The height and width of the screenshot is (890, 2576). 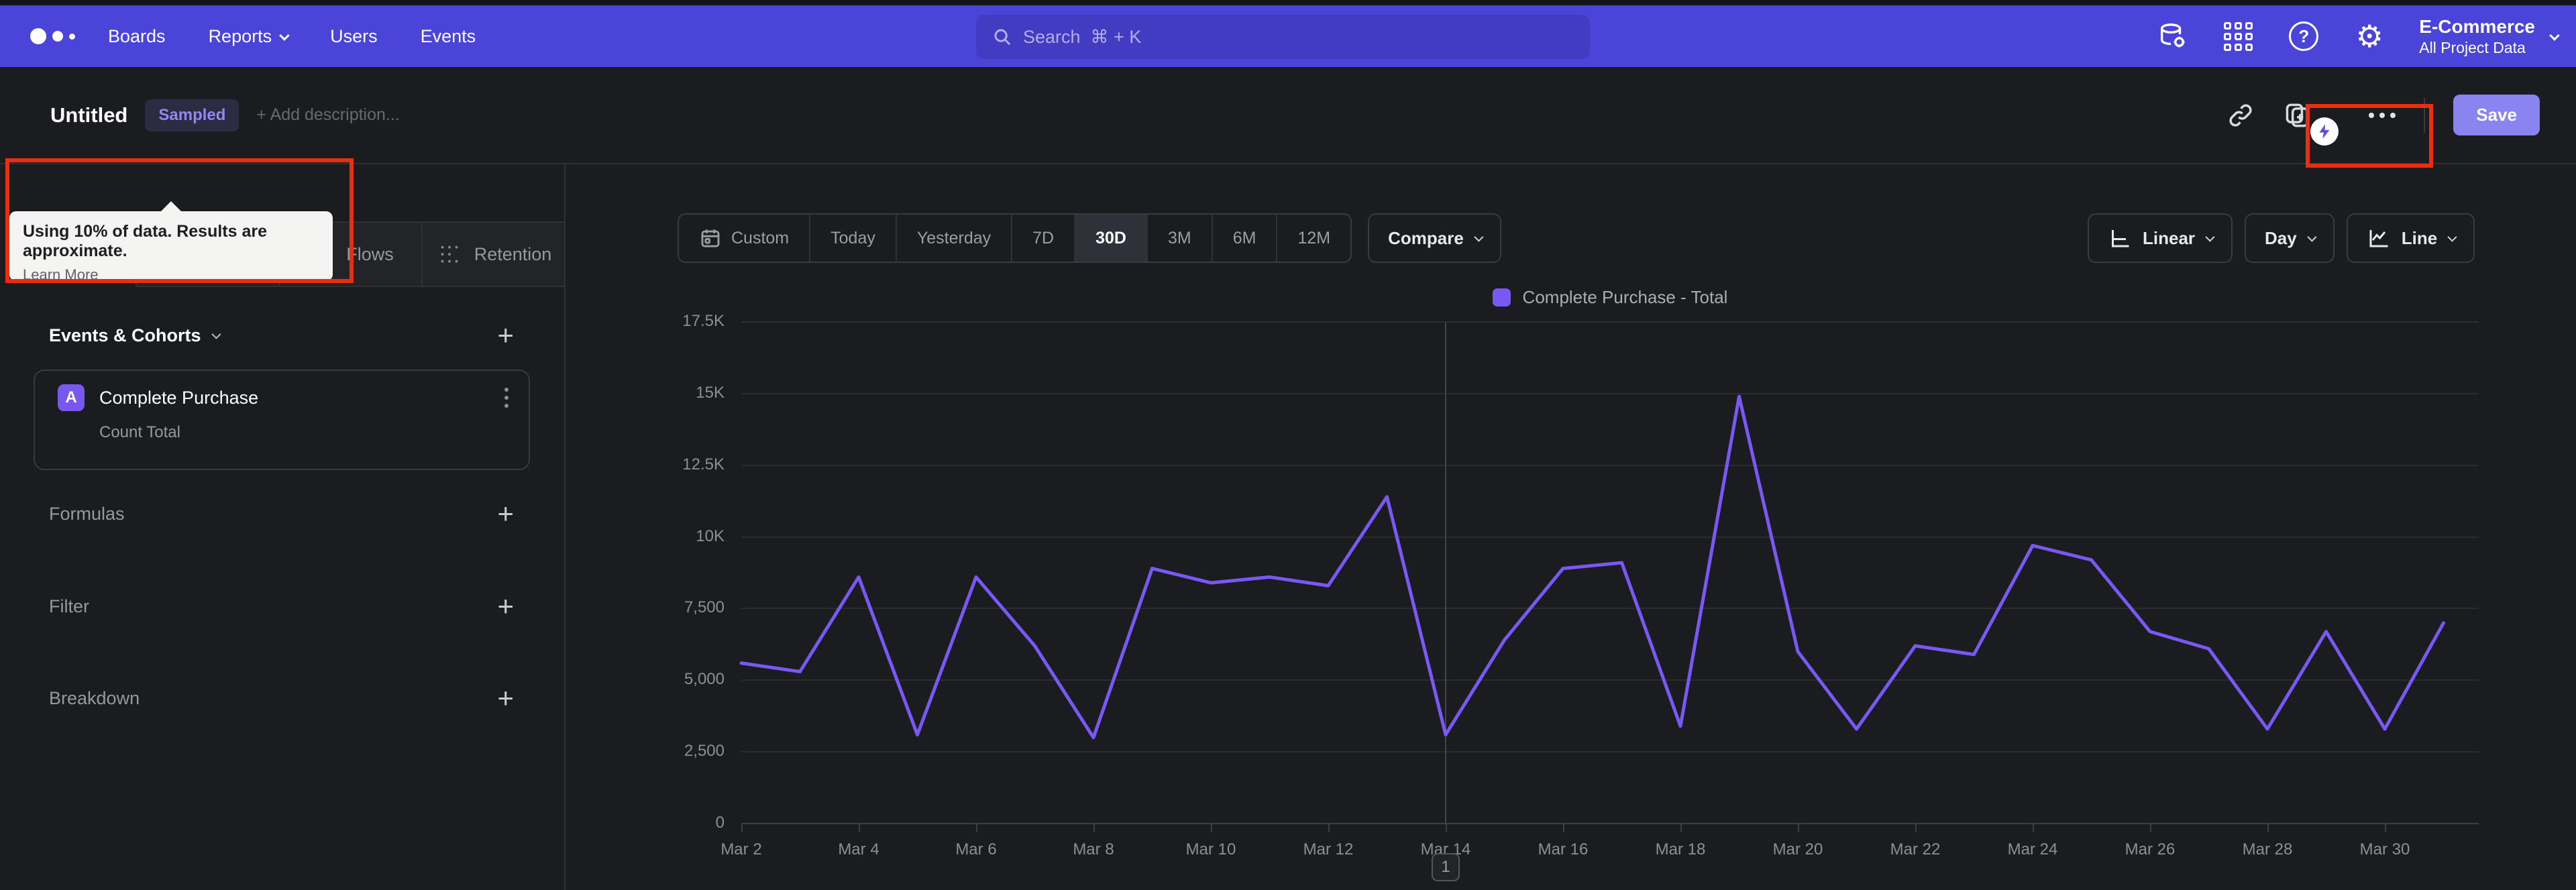 I want to click on add-formula-button: +, so click(x=505, y=514).